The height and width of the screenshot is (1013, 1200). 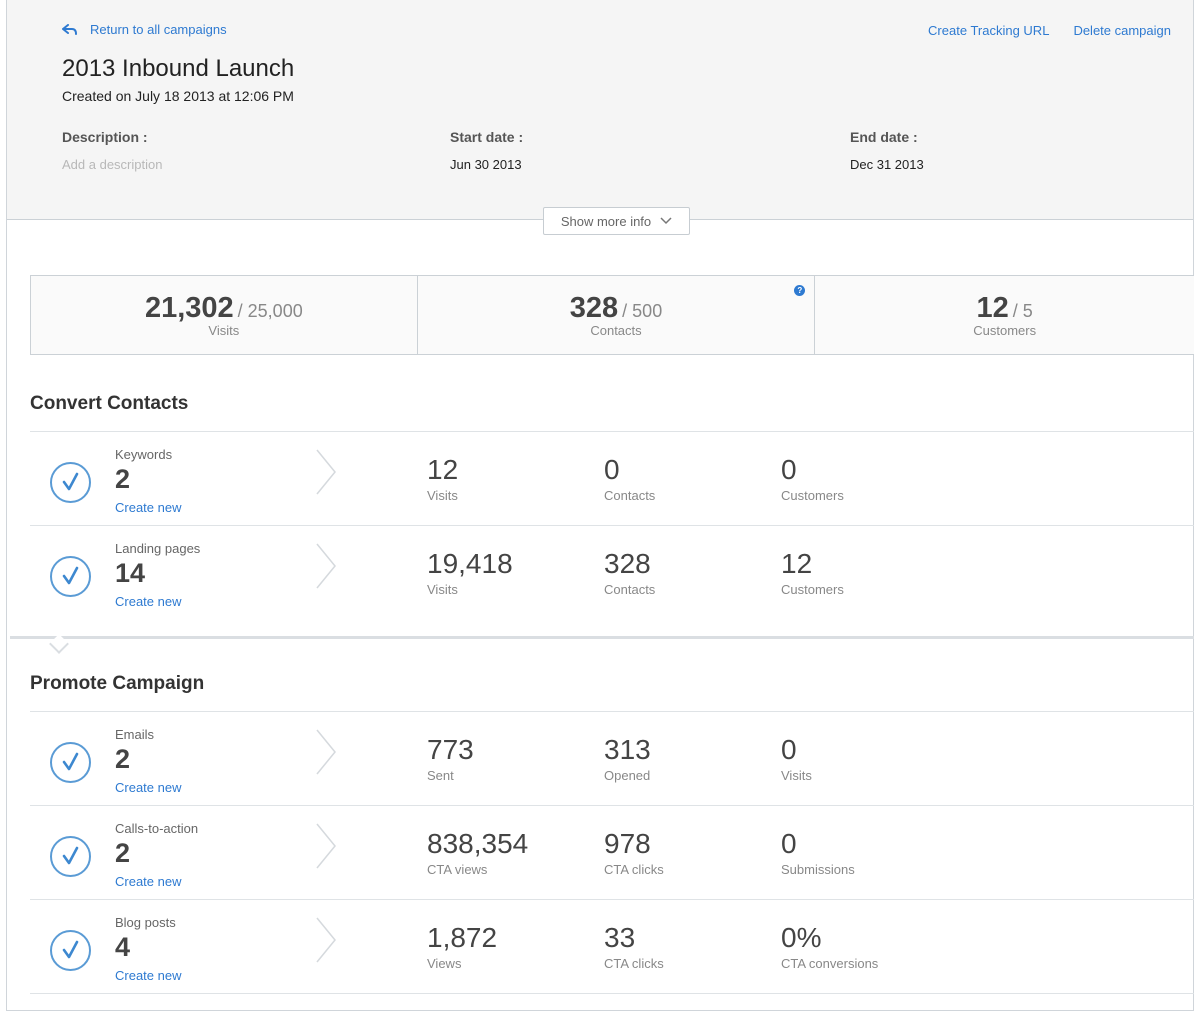 What do you see at coordinates (178, 96) in the screenshot?
I see `created-date: Created on July 18 2013 at 12:06 PM` at bounding box center [178, 96].